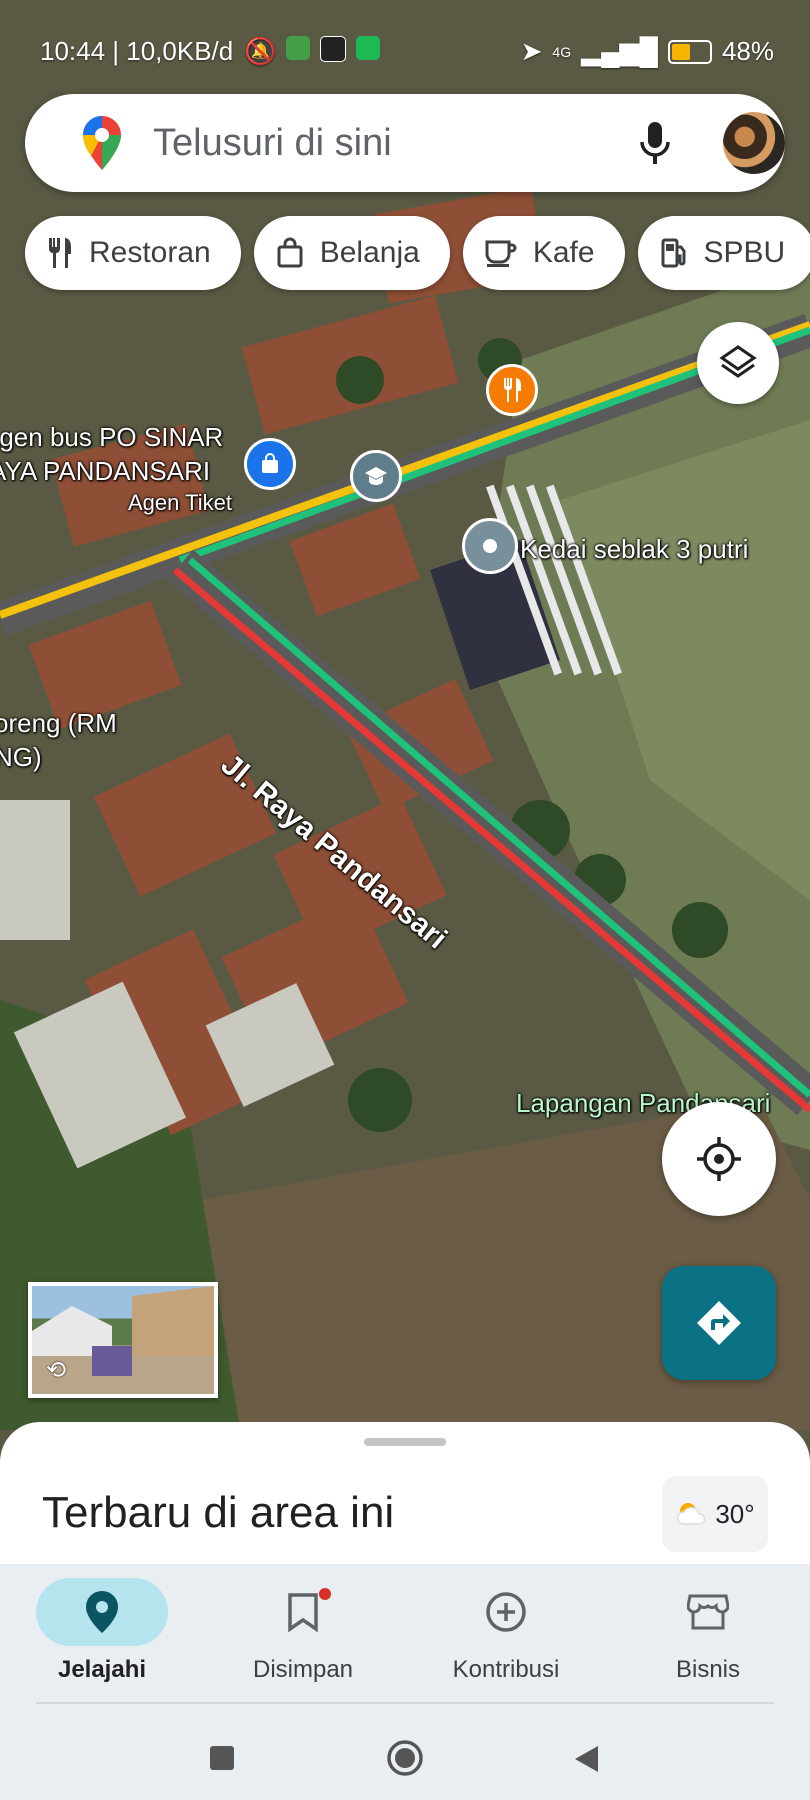 This screenshot has width=810, height=1800. What do you see at coordinates (563, 252) in the screenshot?
I see `chip-label: Kafe` at bounding box center [563, 252].